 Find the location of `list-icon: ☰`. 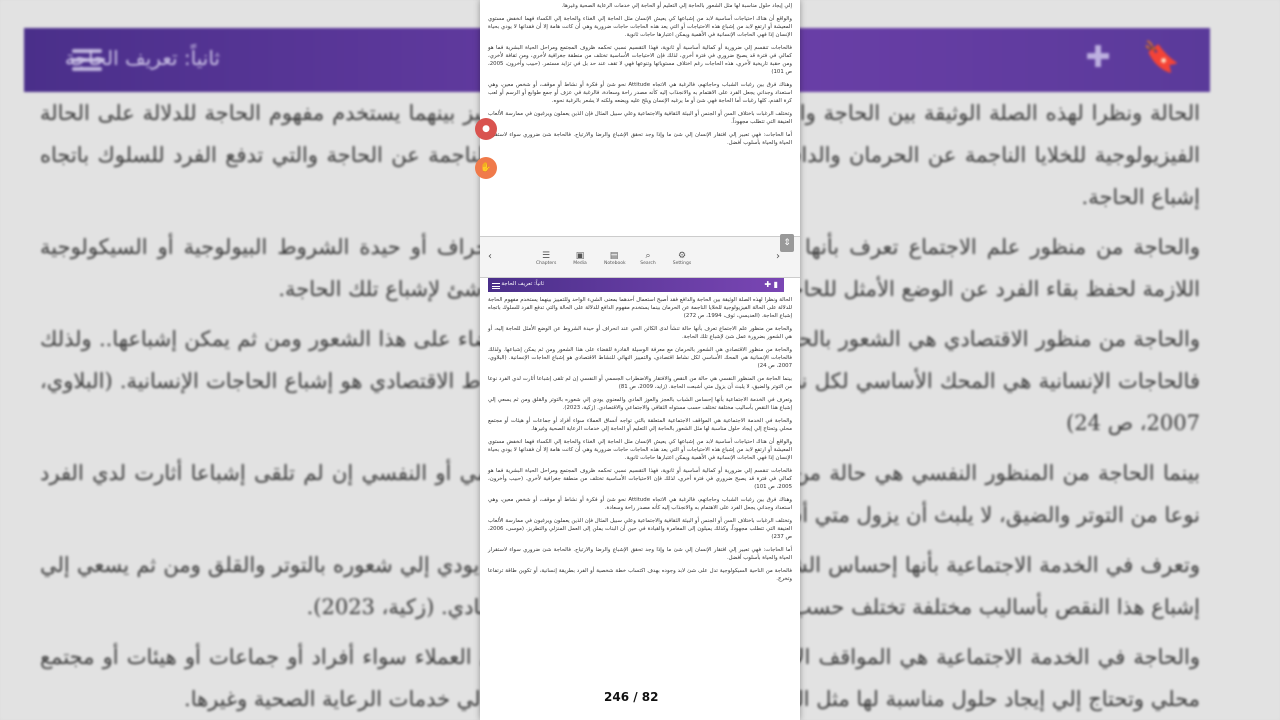

list-icon: ☰ is located at coordinates (546, 256).